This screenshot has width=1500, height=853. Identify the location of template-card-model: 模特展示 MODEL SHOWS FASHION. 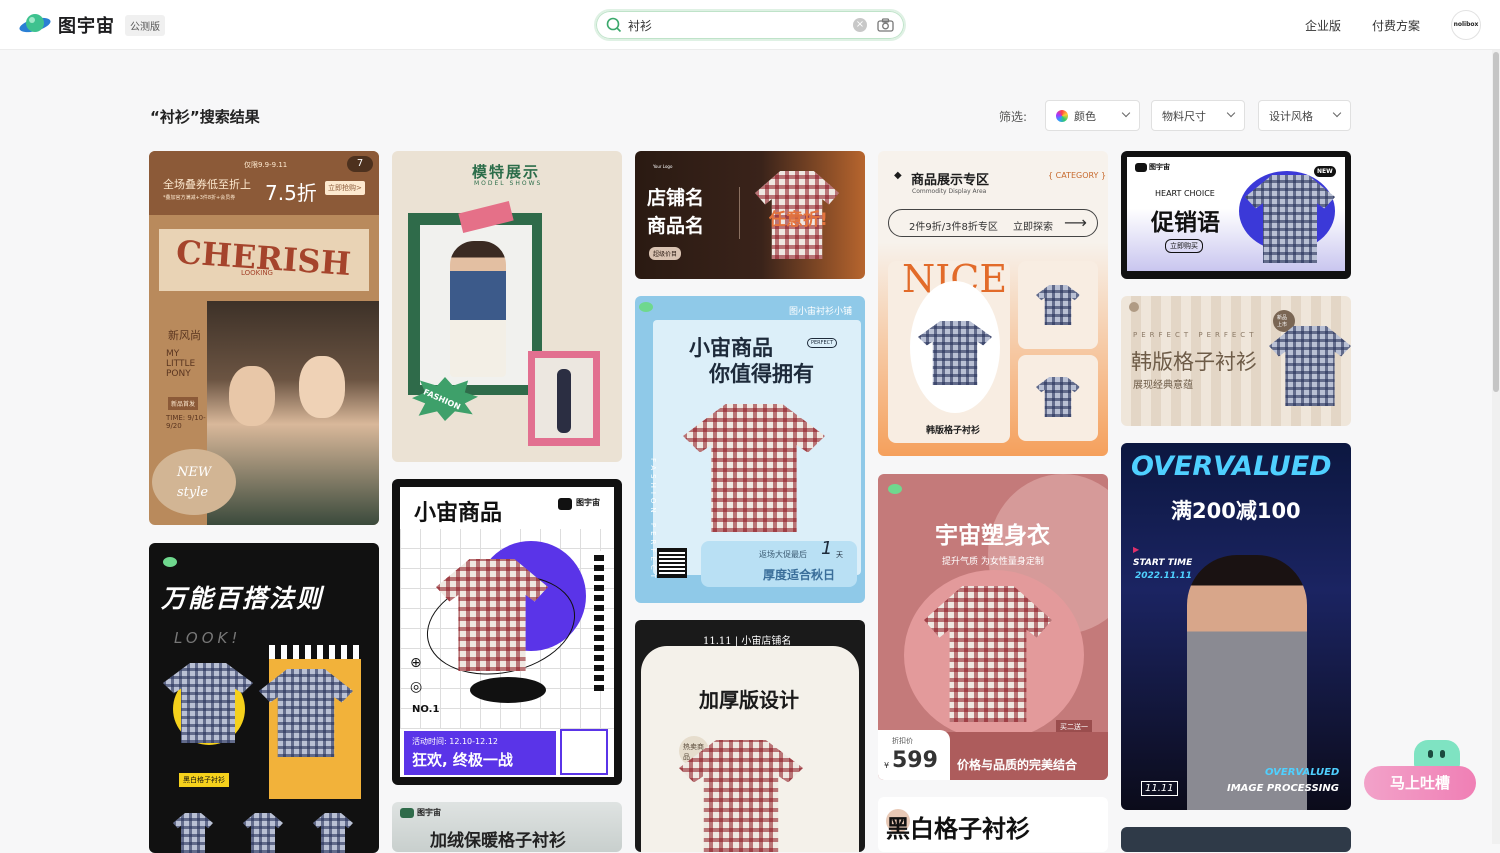
(507, 306).